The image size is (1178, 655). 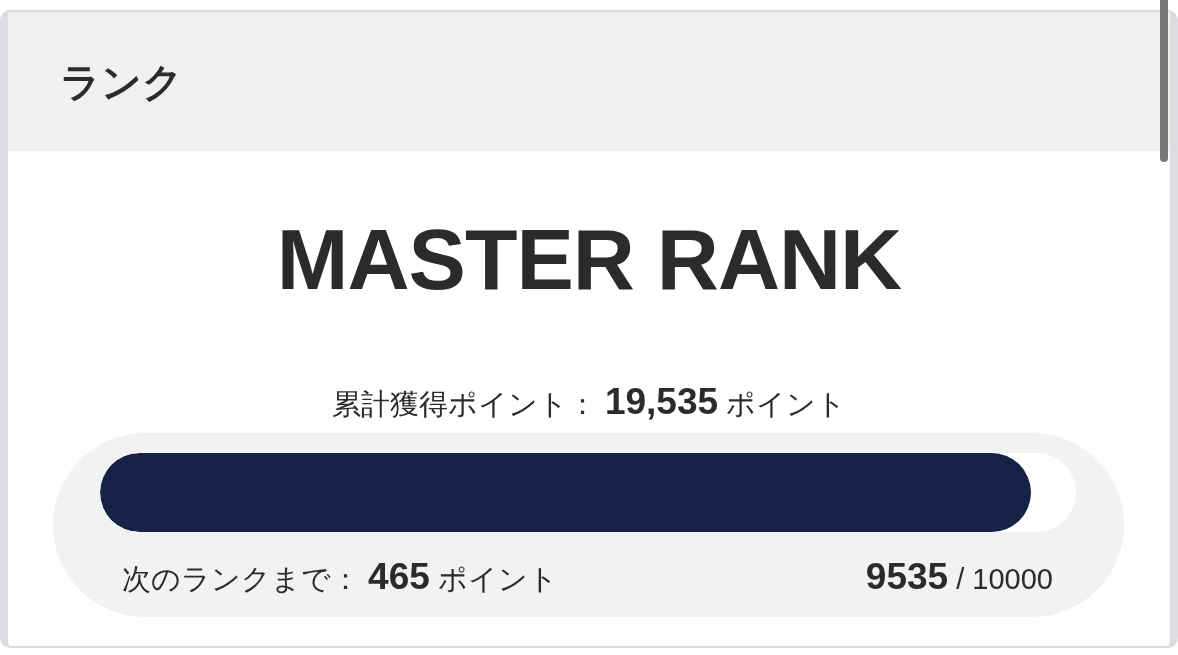 What do you see at coordinates (589, 402) in the screenshot?
I see `total-points-text: 累計獲得ポイント： 19,535 ポイント` at bounding box center [589, 402].